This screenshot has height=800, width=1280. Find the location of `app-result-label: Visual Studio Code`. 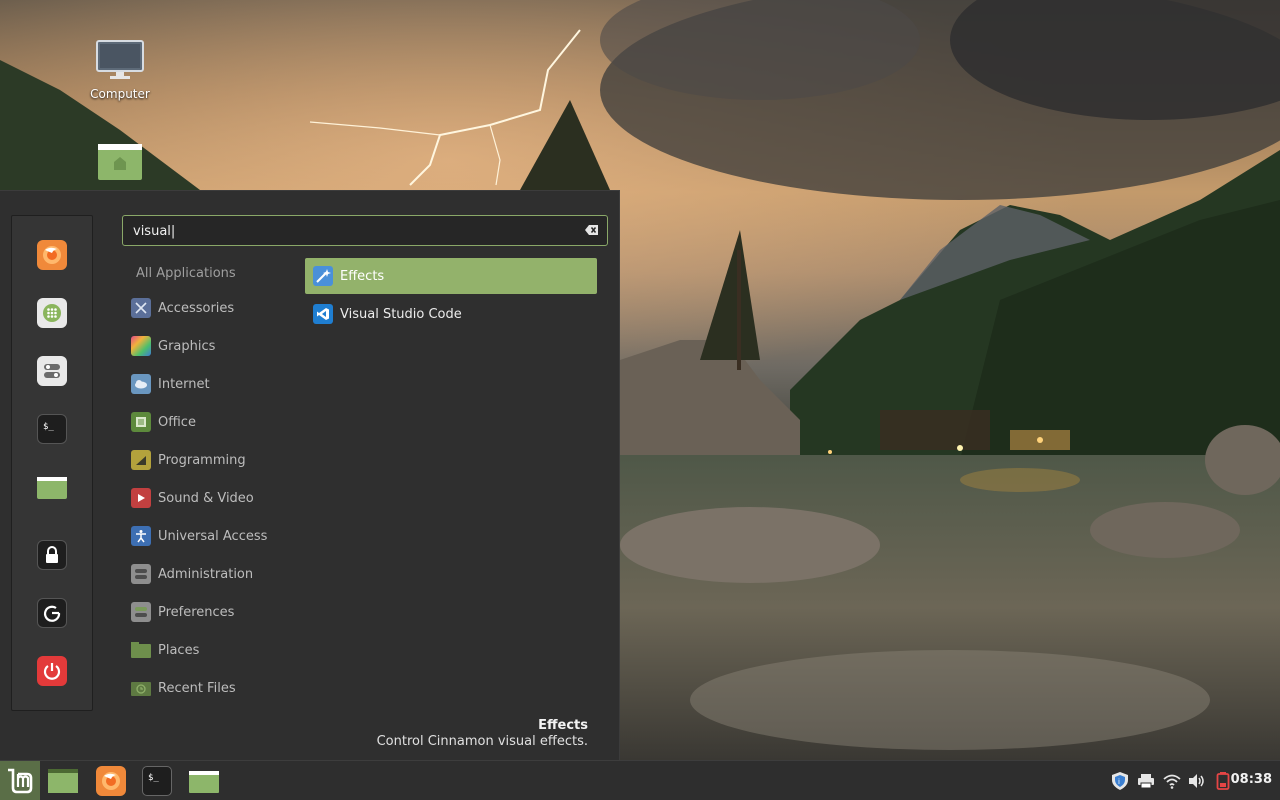

app-result-label: Visual Studio Code is located at coordinates (401, 314).